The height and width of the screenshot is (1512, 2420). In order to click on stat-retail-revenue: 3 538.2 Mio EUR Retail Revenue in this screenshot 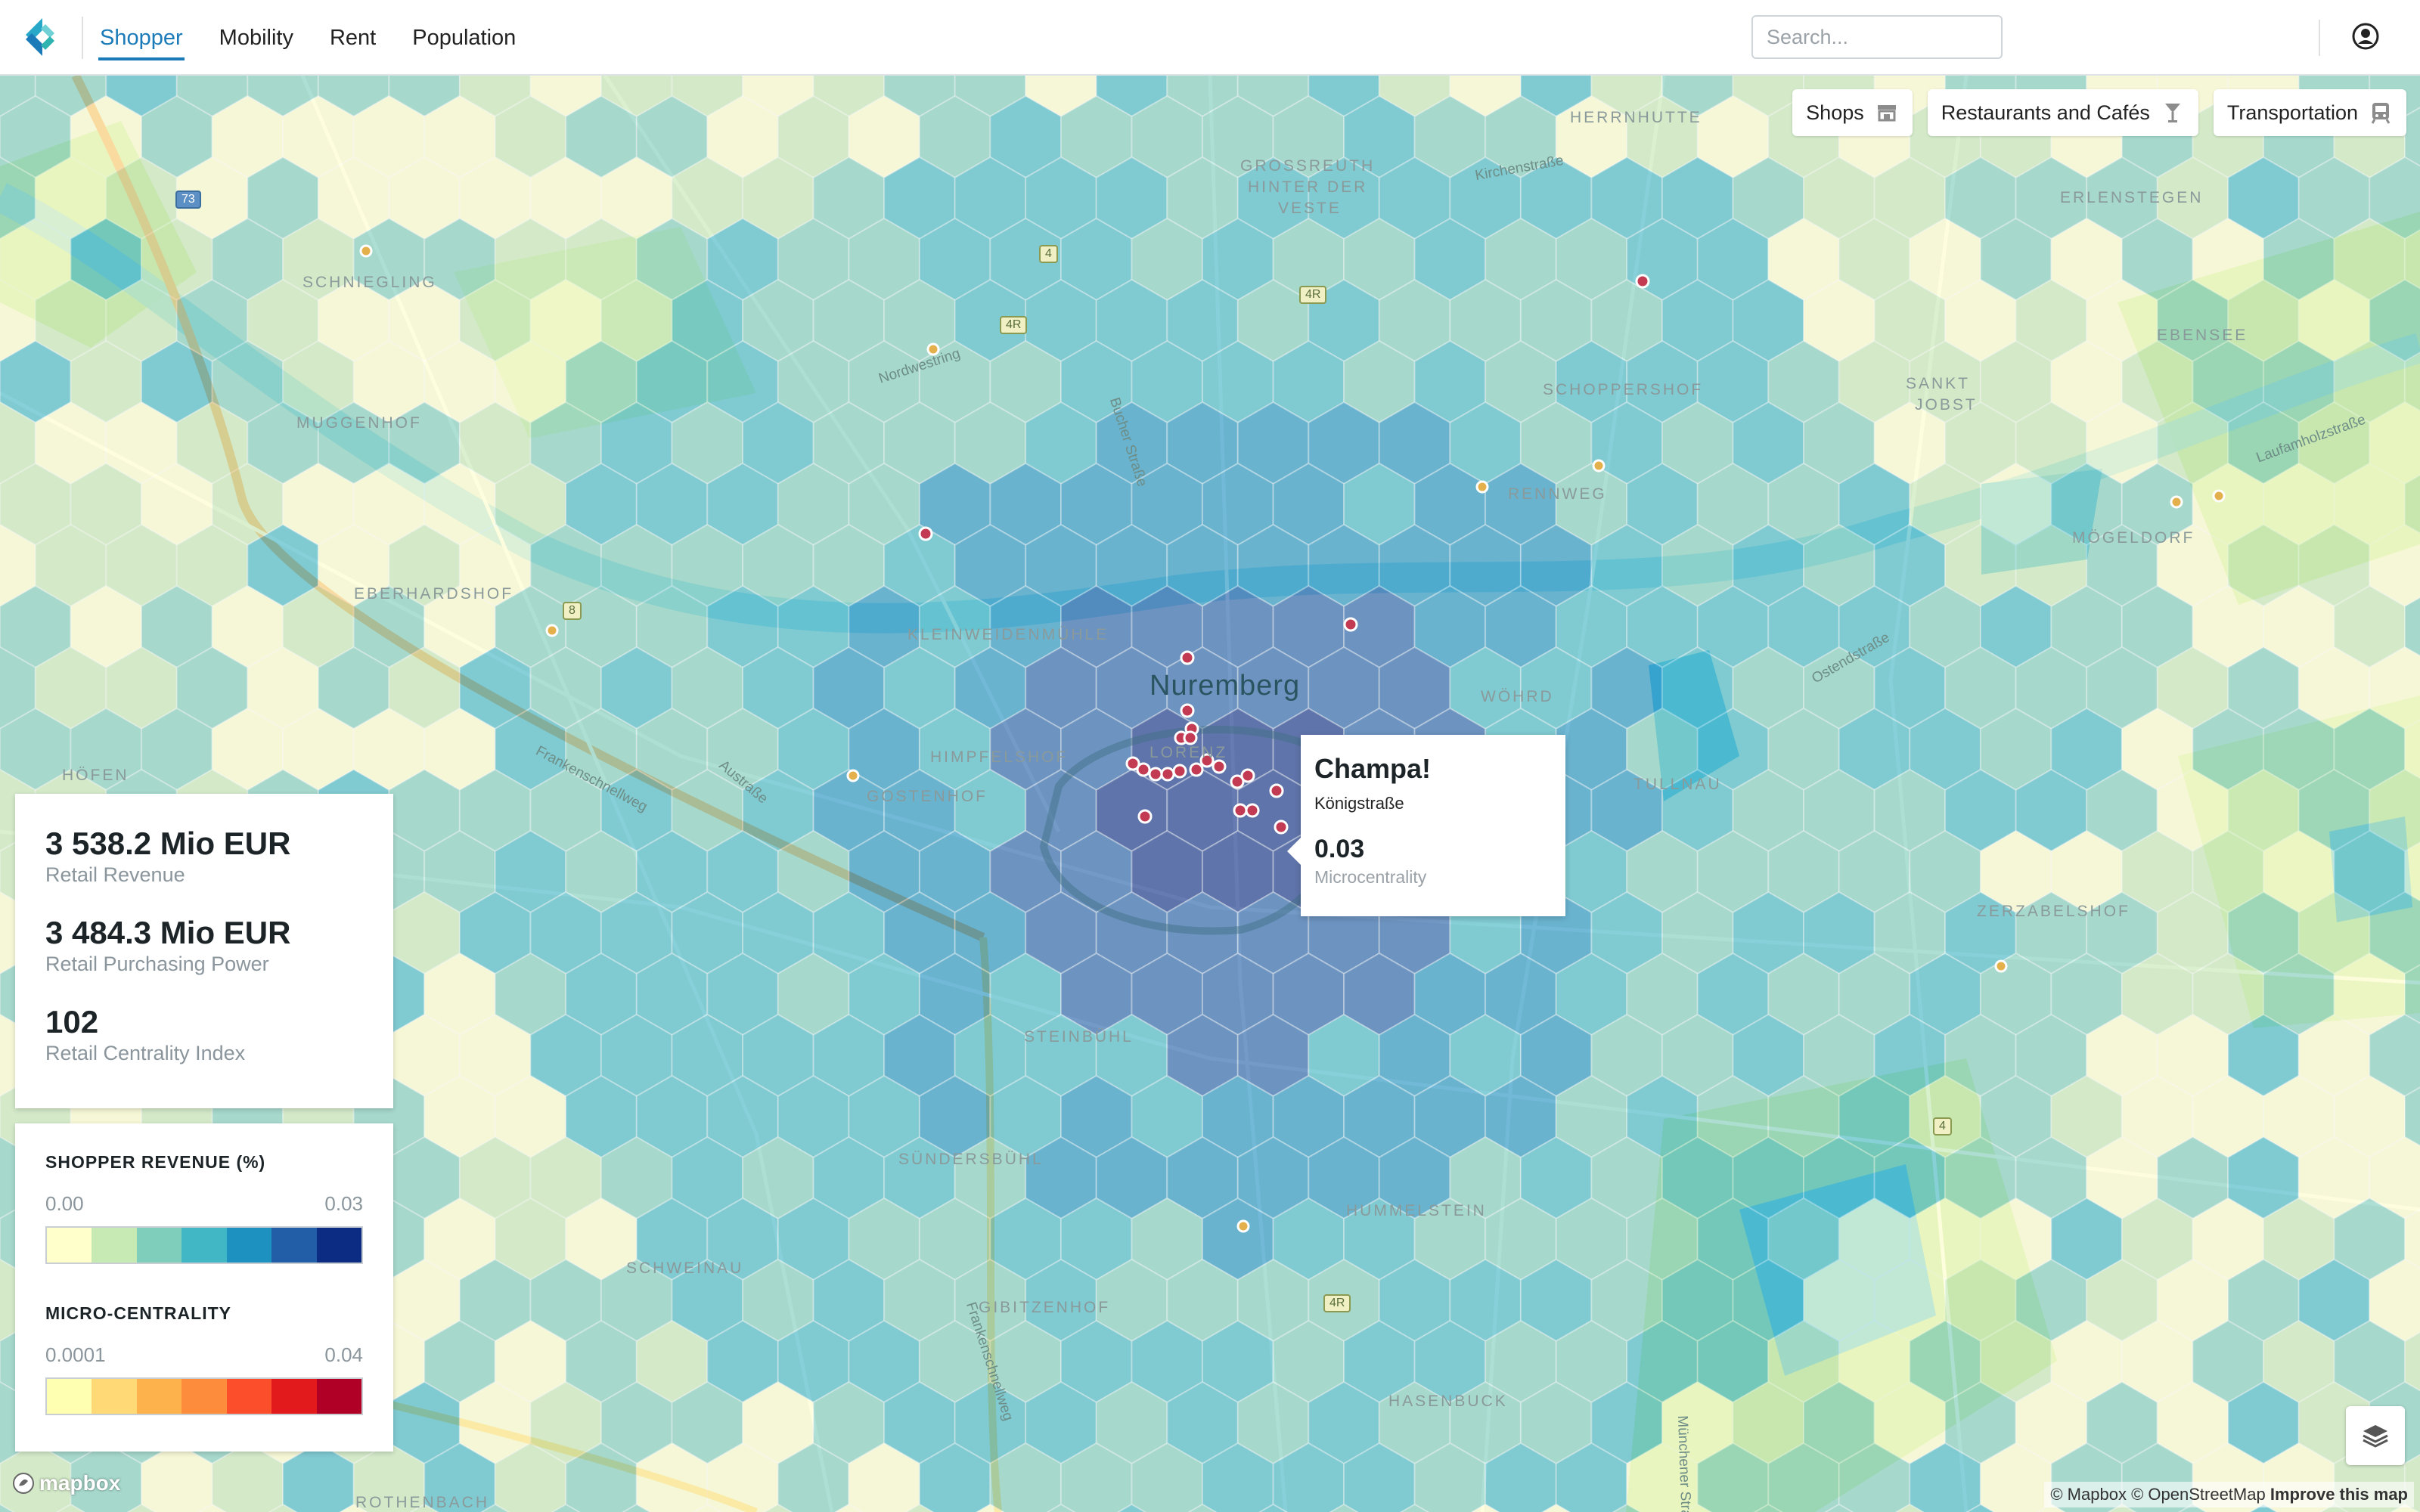, I will do `click(204, 857)`.